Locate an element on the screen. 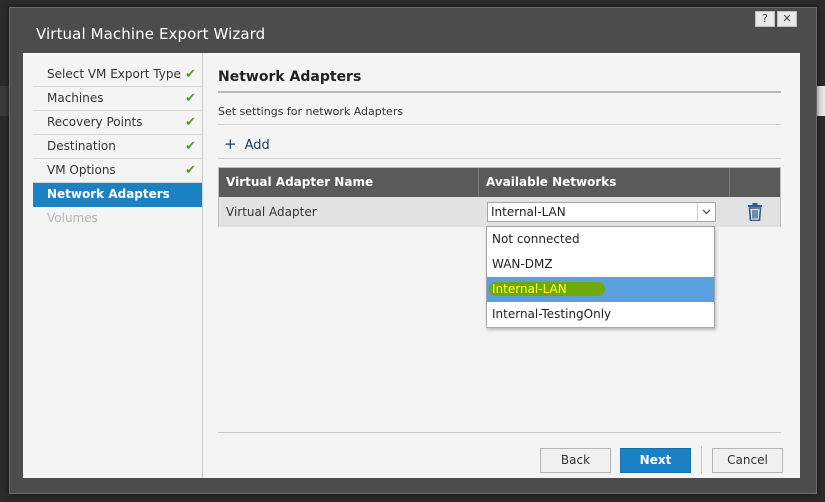  step-destination: Destination ✔ is located at coordinates (117, 147).